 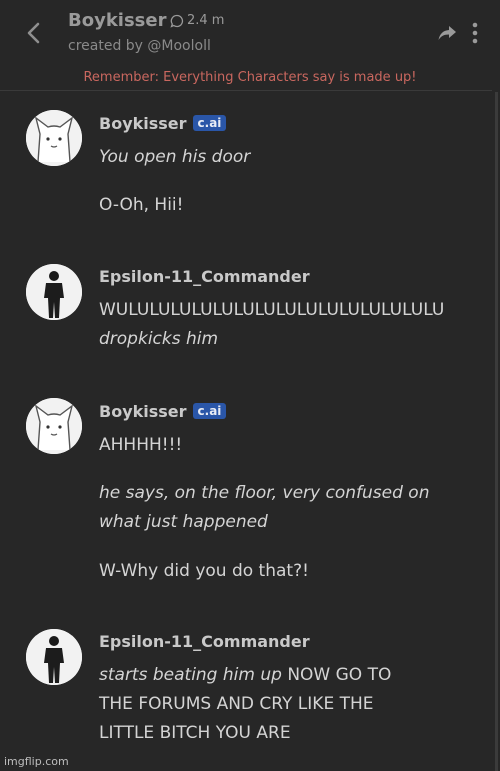 What do you see at coordinates (141, 445) in the screenshot?
I see `message-line: AHHHH!!!` at bounding box center [141, 445].